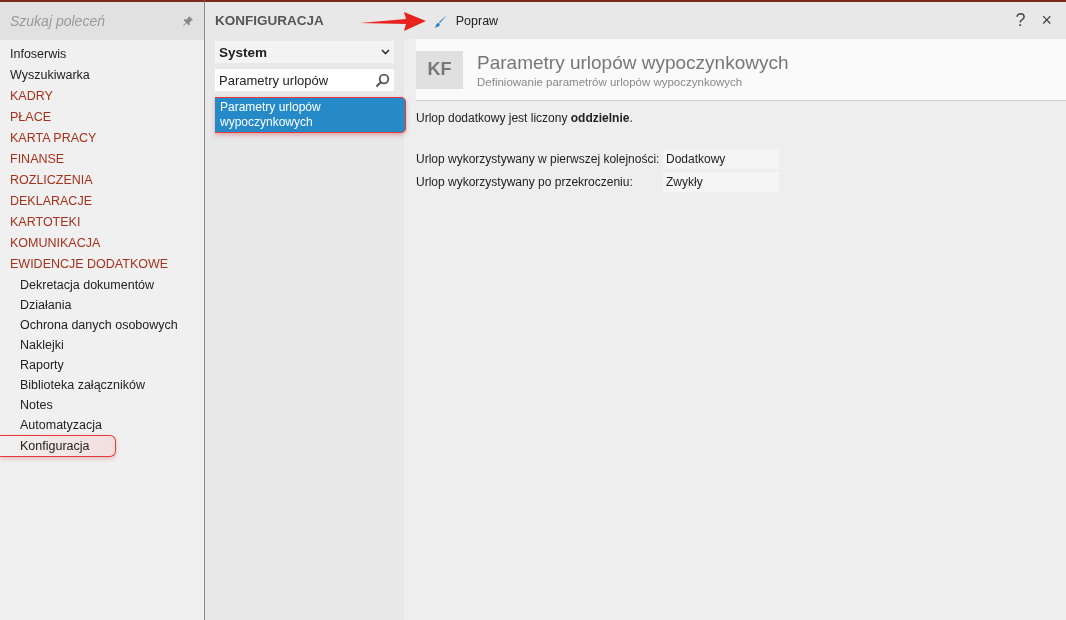  I want to click on menu-item: FINANSE, so click(102, 159).